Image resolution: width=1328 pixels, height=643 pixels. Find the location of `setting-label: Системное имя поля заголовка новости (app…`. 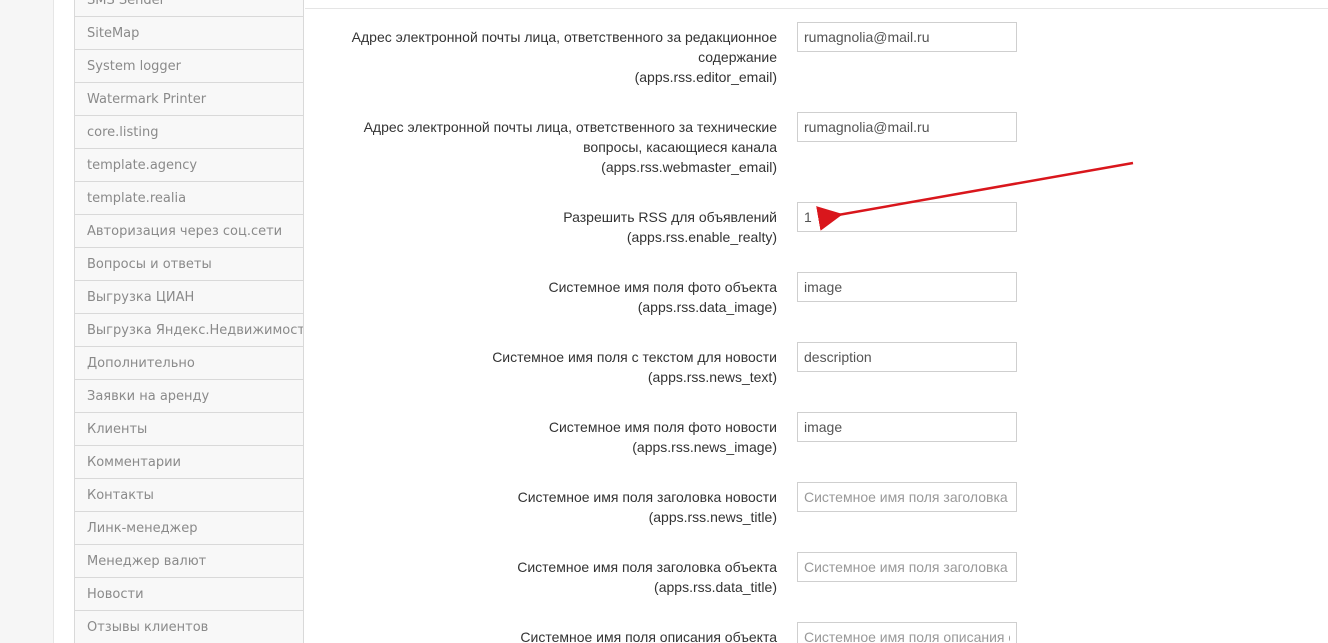

setting-label: Системное имя поля заголовка новости (app… is located at coordinates (546, 507).